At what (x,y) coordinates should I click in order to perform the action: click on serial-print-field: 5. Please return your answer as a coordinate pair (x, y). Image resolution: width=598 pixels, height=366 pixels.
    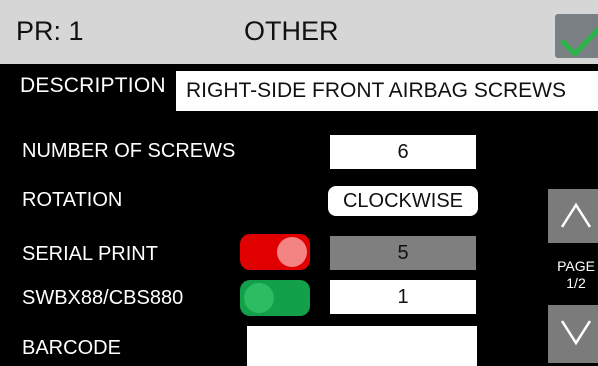
    Looking at the image, I should click on (403, 253).